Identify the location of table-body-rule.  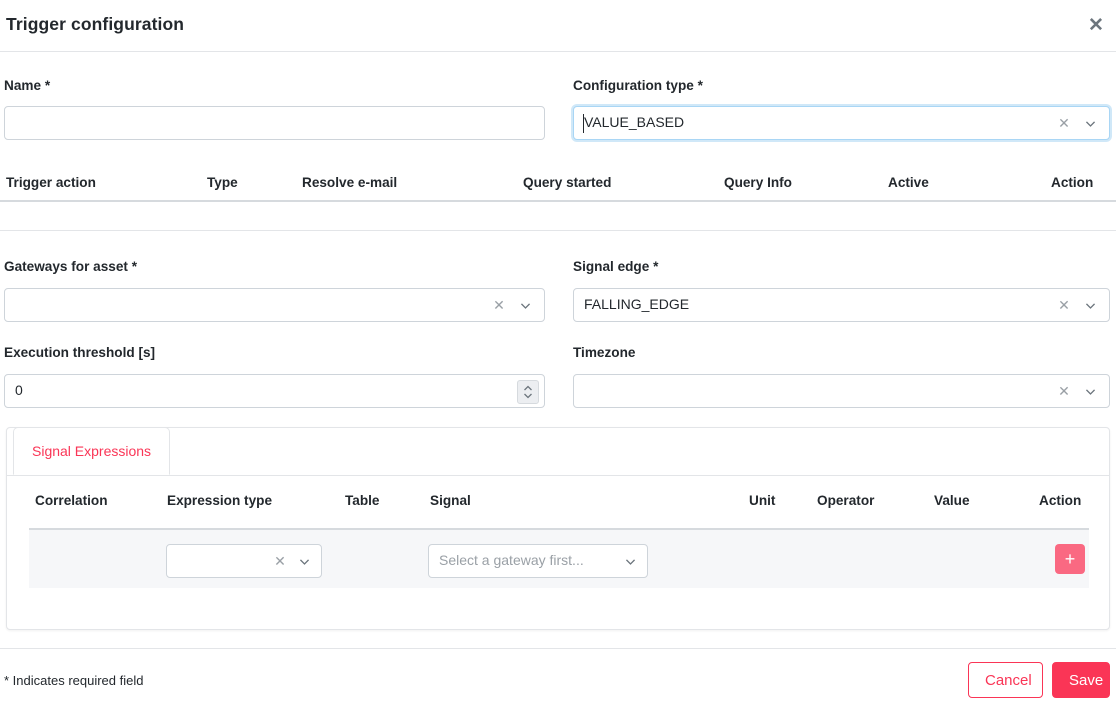
(558, 230).